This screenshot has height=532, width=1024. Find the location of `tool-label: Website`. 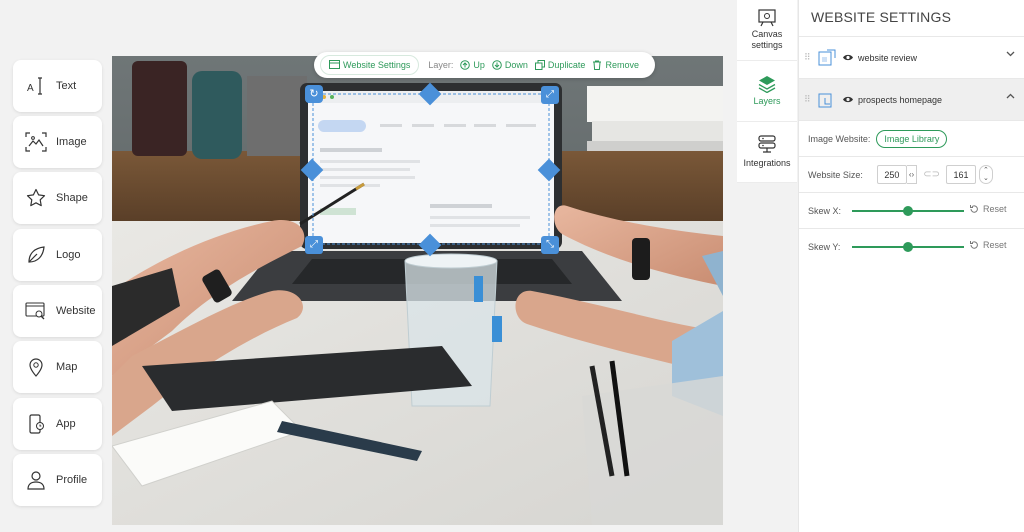

tool-label: Website is located at coordinates (76, 311).